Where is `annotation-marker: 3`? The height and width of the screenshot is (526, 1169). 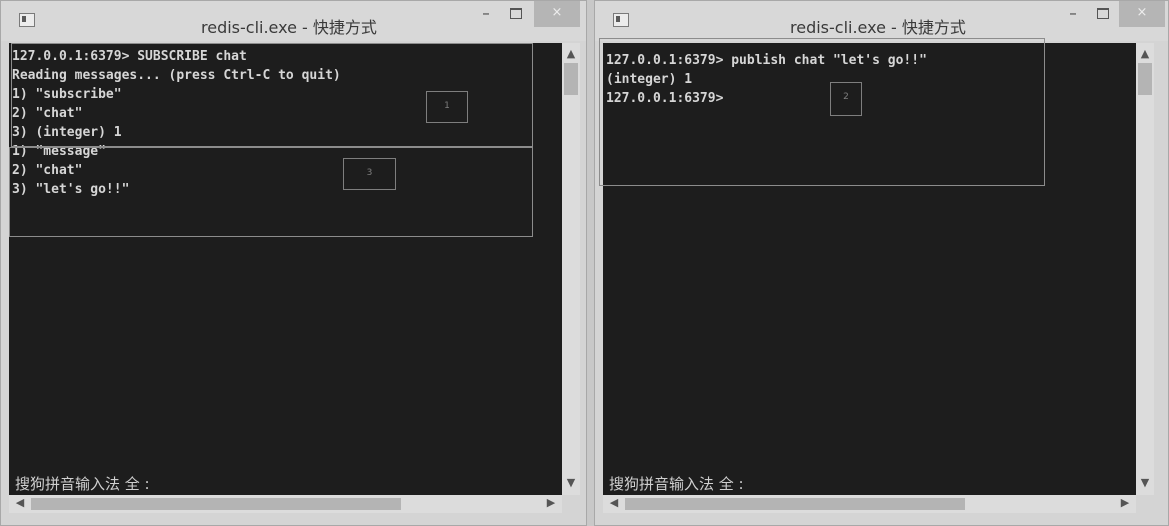 annotation-marker: 3 is located at coordinates (369, 174).